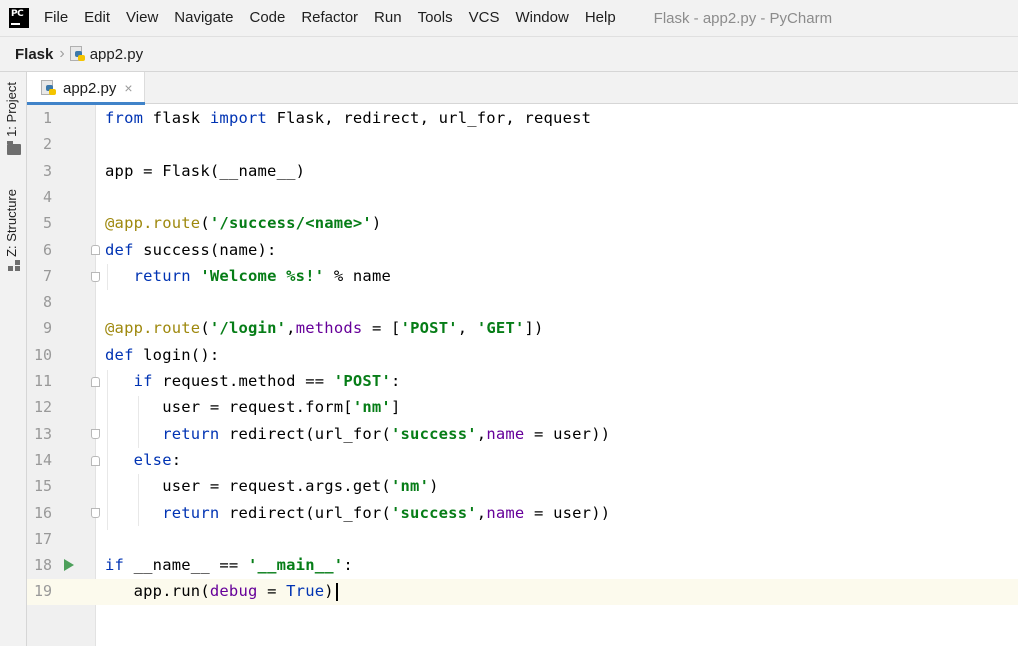 This screenshot has height=646, width=1018. I want to click on menu-code: Code, so click(267, 18).